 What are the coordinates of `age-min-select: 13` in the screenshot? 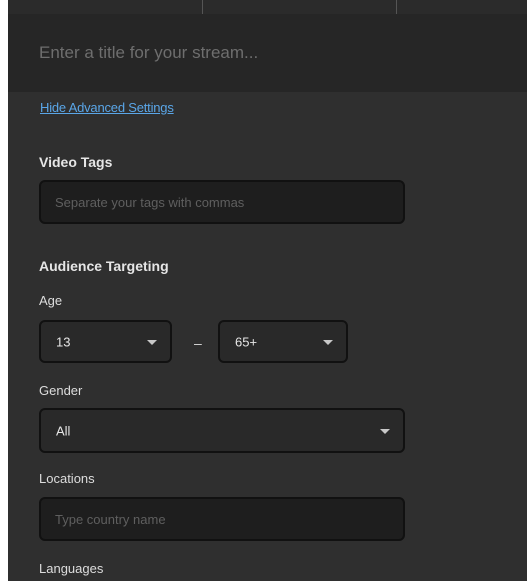 It's located at (105, 341).